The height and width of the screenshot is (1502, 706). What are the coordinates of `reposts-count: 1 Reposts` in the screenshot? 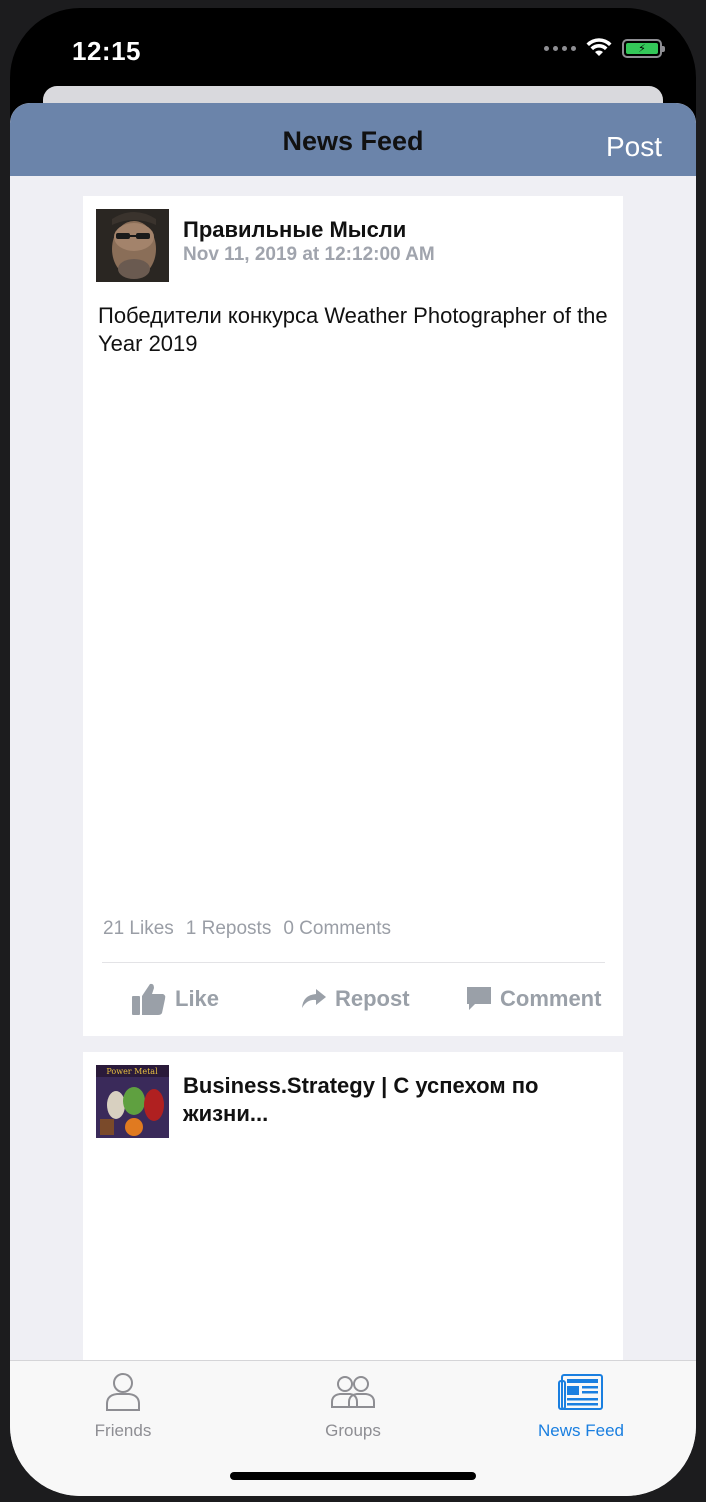 It's located at (228, 928).